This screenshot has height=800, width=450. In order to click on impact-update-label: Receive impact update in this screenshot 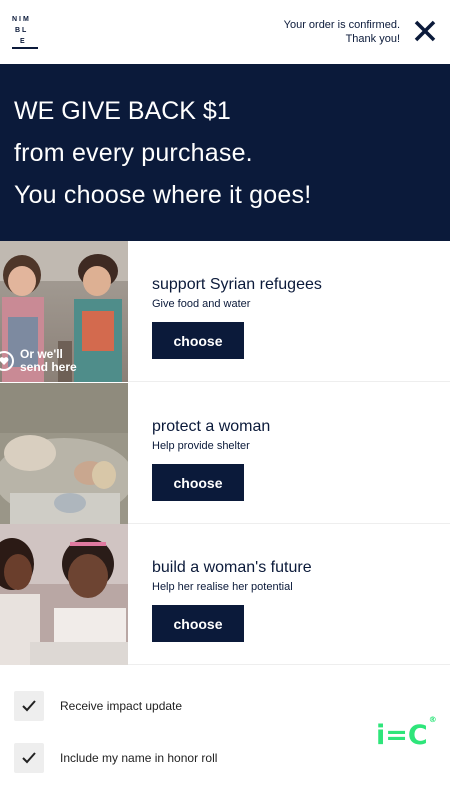, I will do `click(121, 706)`.